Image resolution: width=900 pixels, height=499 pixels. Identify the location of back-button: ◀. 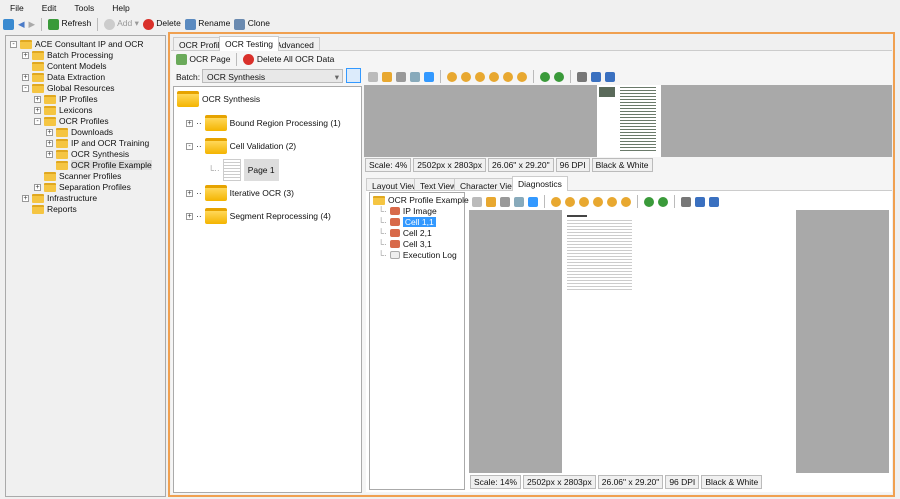
(21, 24).